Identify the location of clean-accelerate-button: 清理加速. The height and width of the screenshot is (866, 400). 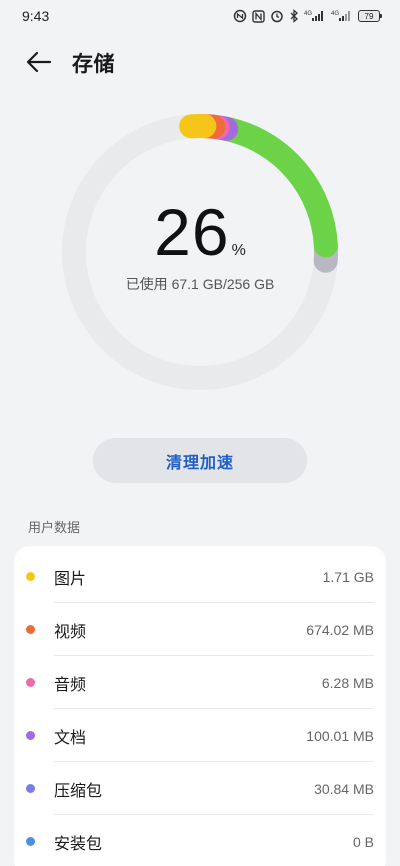
(200, 460).